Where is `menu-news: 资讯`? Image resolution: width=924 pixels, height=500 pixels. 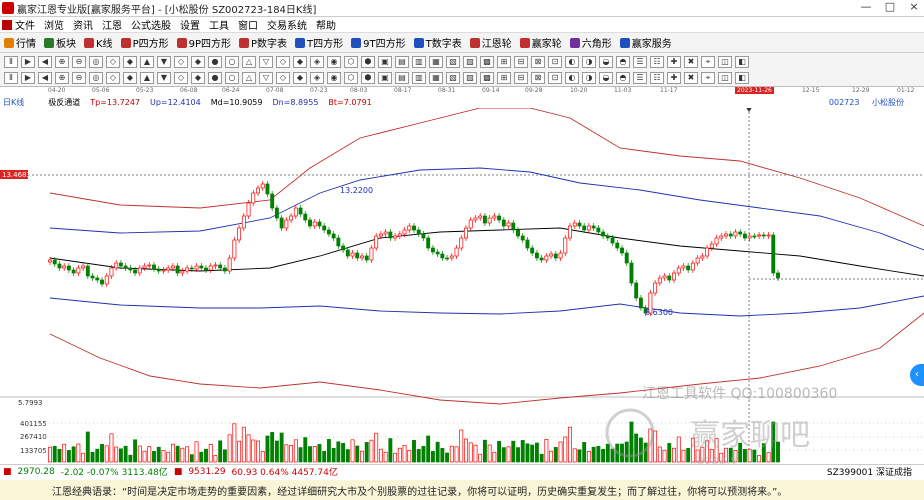 menu-news: 资讯 is located at coordinates (83, 24).